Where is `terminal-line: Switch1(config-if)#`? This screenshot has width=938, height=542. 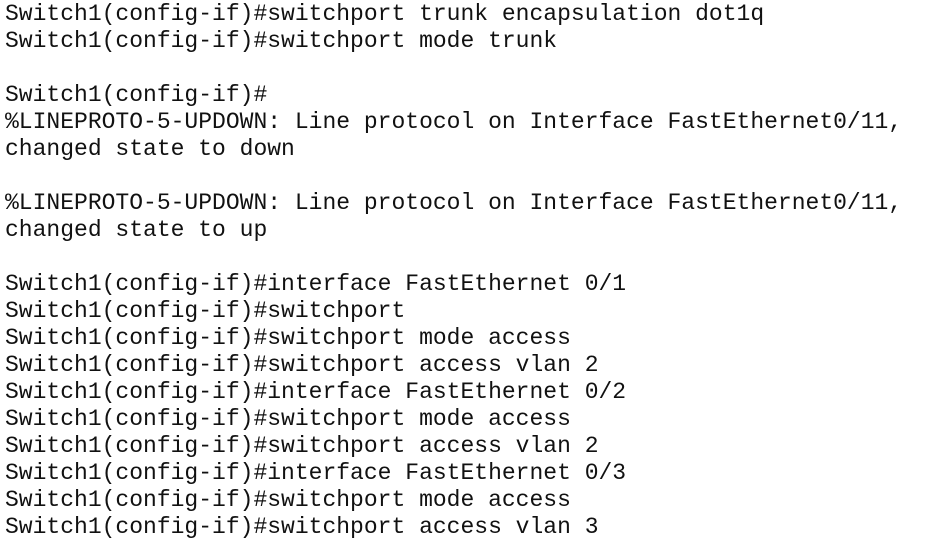
terminal-line: Switch1(config-if)# is located at coordinates (136, 95).